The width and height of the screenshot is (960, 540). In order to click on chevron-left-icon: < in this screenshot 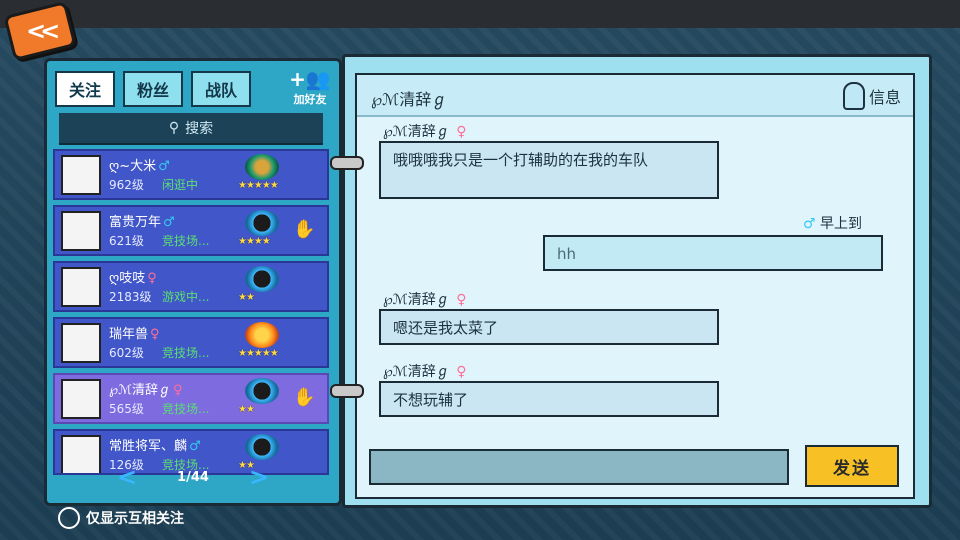, I will do `click(127, 477)`.